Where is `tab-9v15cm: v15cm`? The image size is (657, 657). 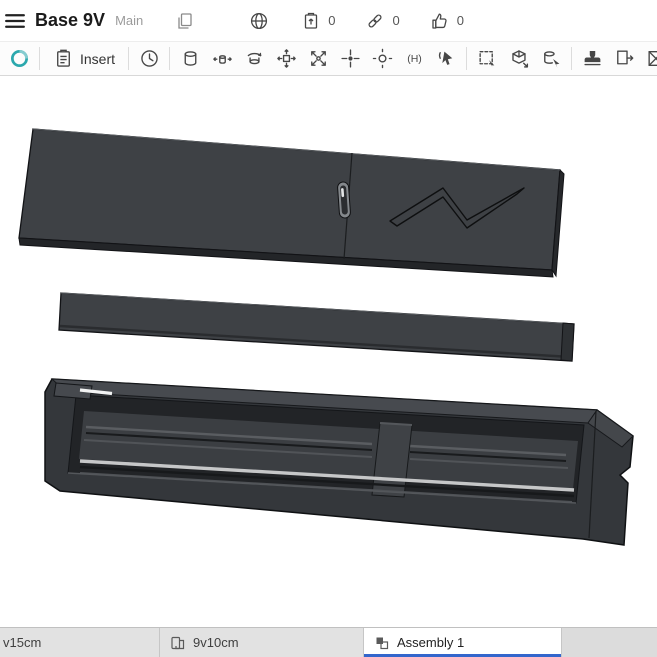
tab-9v15cm: v15cm is located at coordinates (80, 642).